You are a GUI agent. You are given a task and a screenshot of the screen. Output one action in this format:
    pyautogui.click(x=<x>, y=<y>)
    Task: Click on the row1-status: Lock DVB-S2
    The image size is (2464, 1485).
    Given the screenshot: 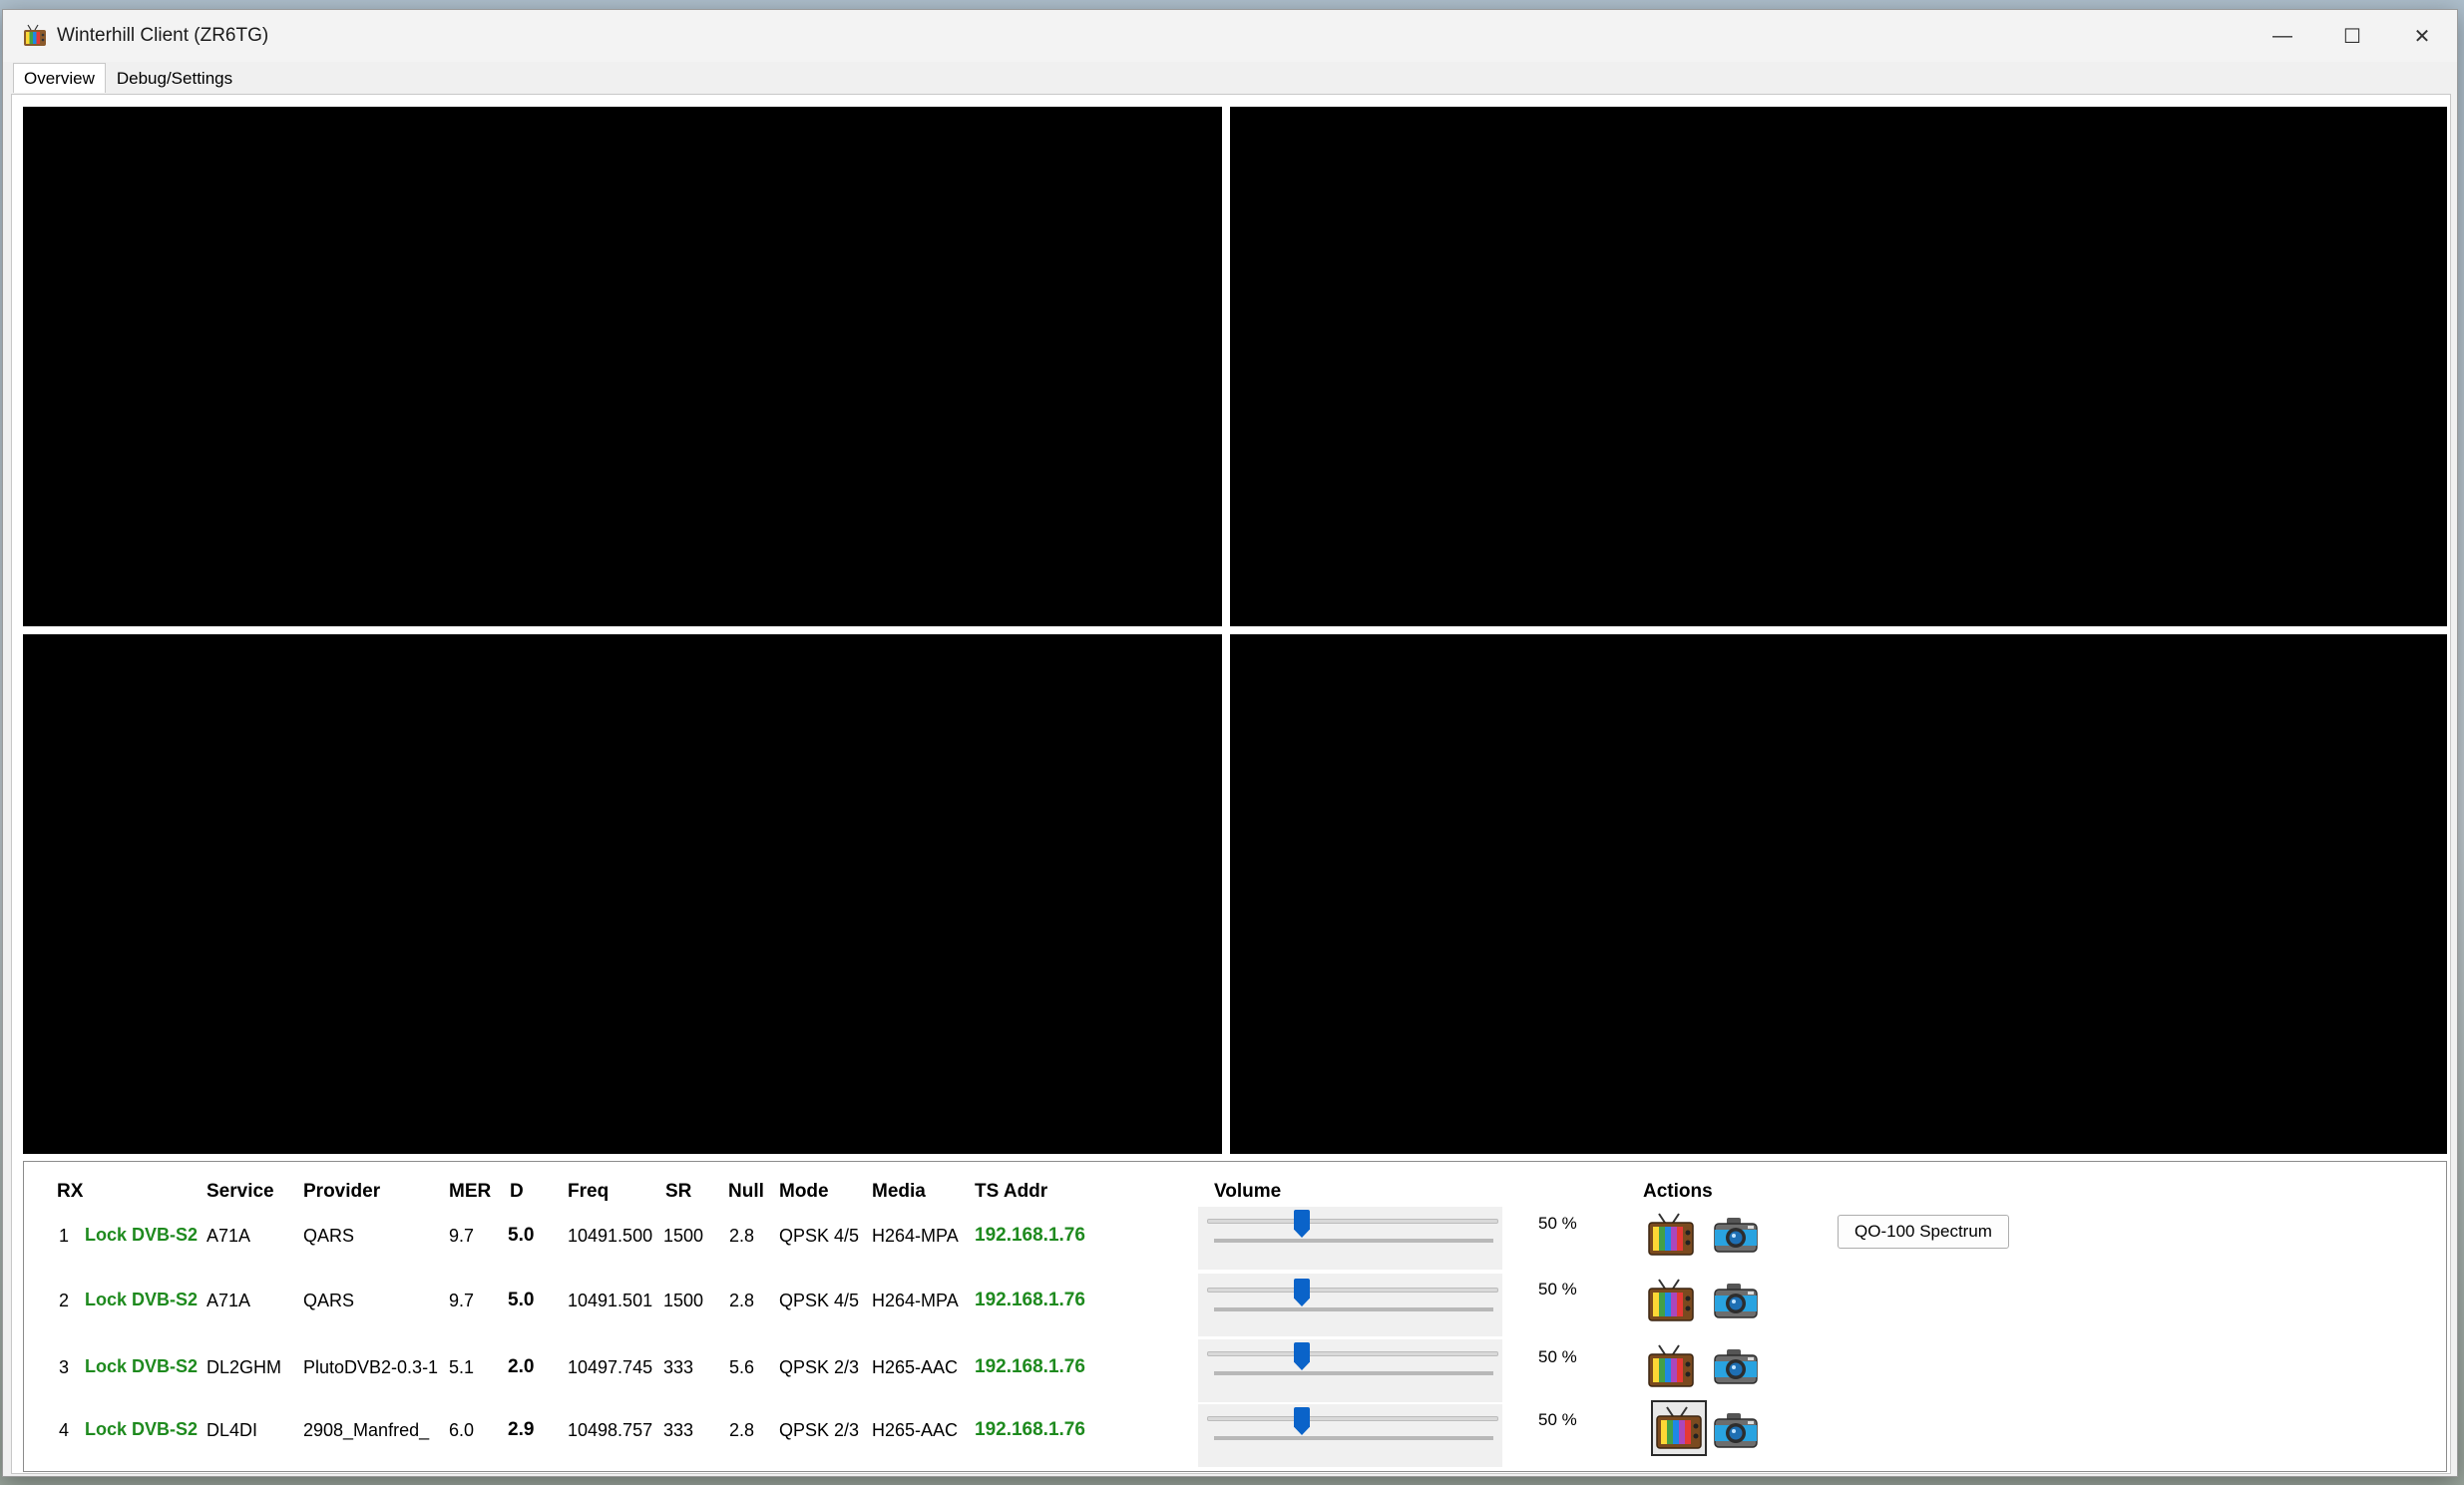 What is the action you would take?
    pyautogui.click(x=142, y=1235)
    